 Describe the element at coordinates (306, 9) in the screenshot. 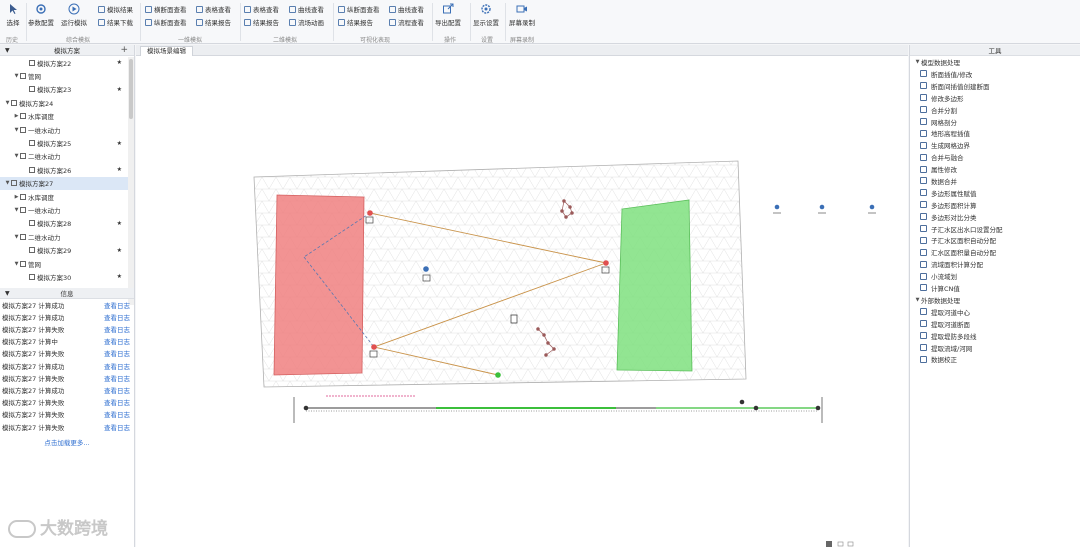

I see `curve-view-button-1: 曲线查看` at that location.